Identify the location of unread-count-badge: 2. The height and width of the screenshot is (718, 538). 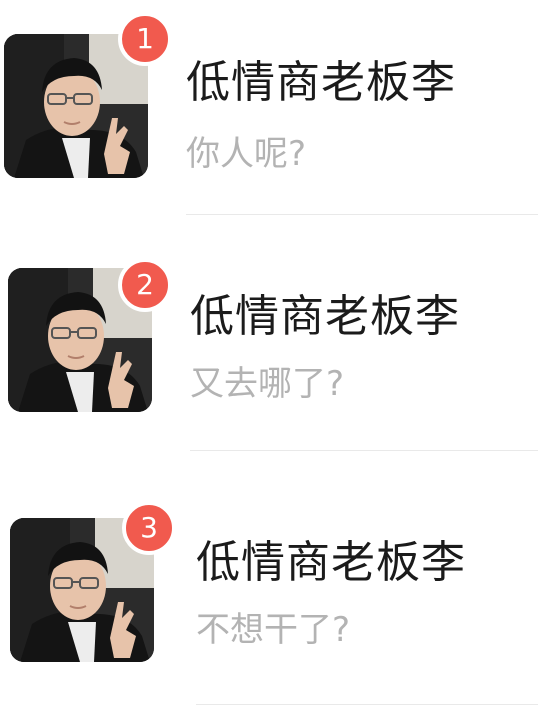
(145, 285).